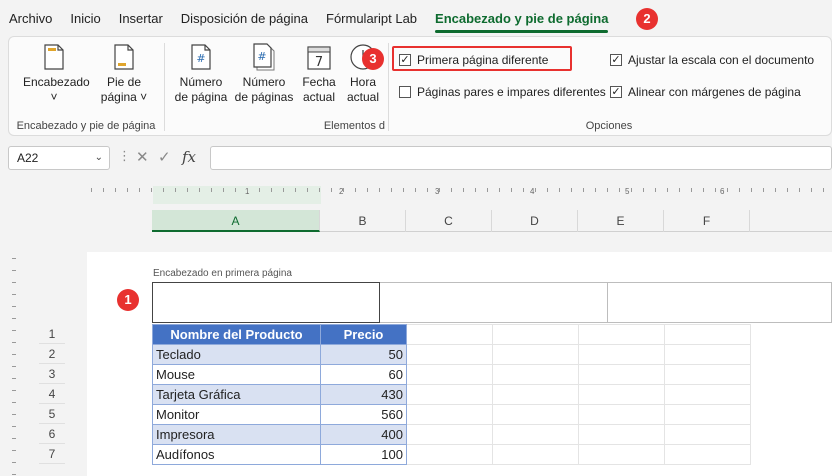  I want to click on align-margins-checkbox: ✓ Alinear con márgenes de página, so click(705, 92).